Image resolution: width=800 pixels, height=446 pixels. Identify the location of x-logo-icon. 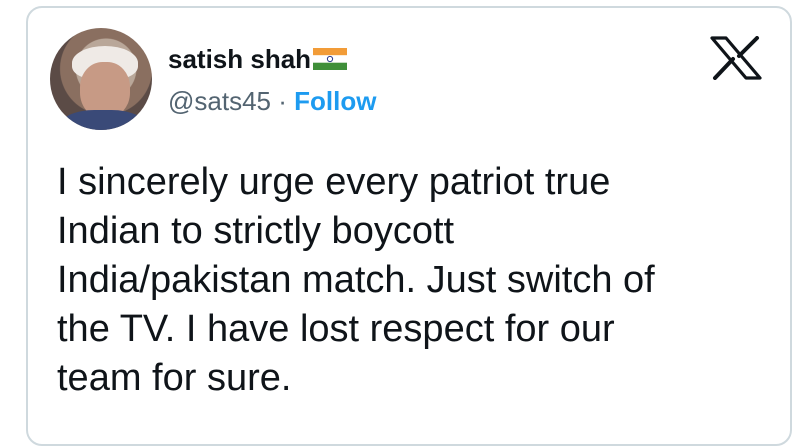
(736, 58).